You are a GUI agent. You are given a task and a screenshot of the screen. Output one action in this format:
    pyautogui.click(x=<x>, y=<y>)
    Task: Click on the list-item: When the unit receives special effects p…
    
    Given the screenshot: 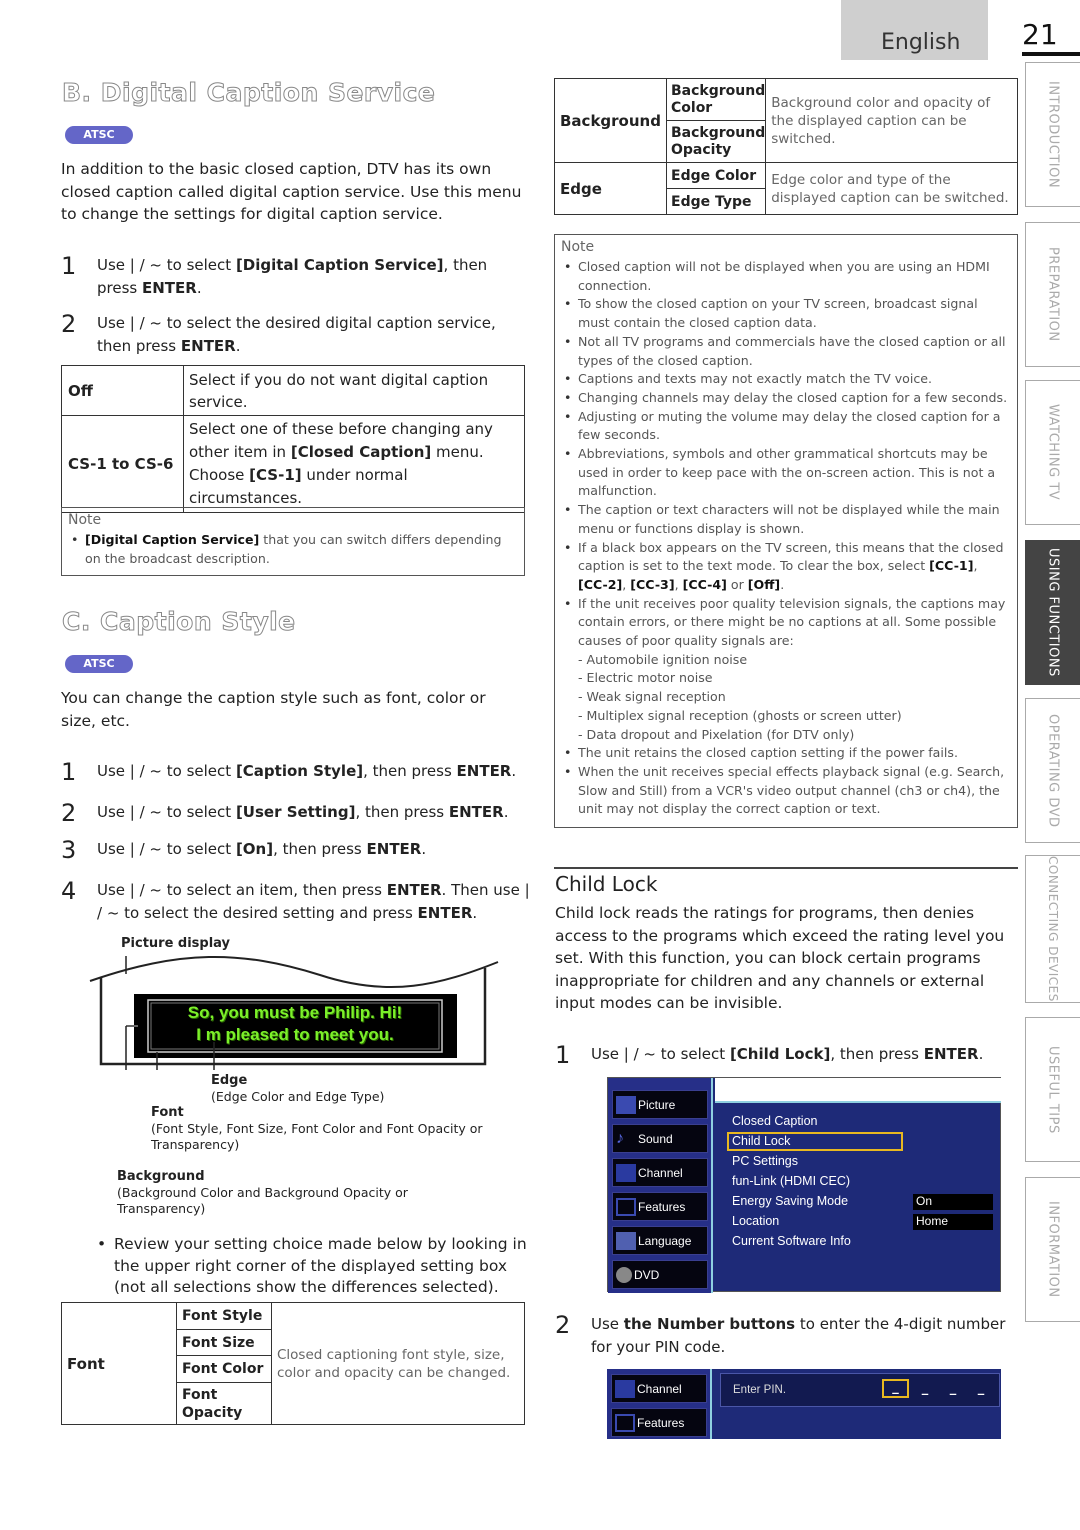 What is the action you would take?
    pyautogui.click(x=786, y=791)
    